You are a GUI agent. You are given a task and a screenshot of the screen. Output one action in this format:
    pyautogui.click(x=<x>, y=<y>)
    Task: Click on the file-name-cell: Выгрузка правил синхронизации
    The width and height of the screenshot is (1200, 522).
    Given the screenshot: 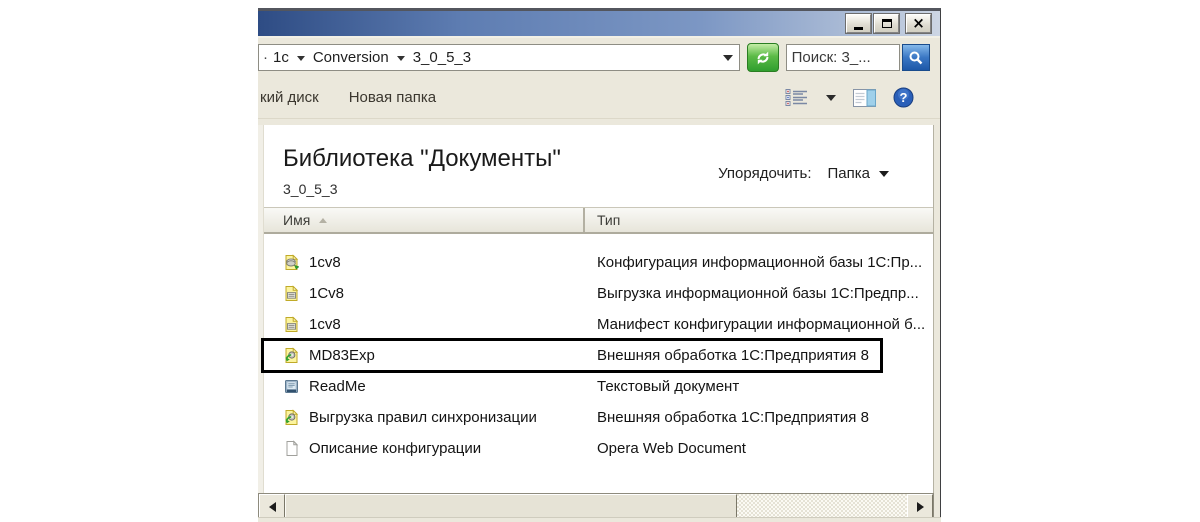 What is the action you would take?
    pyautogui.click(x=424, y=417)
    